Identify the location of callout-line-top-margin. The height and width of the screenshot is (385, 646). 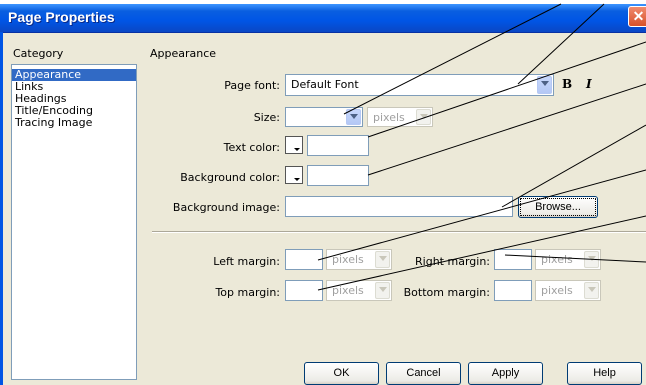
(481, 253).